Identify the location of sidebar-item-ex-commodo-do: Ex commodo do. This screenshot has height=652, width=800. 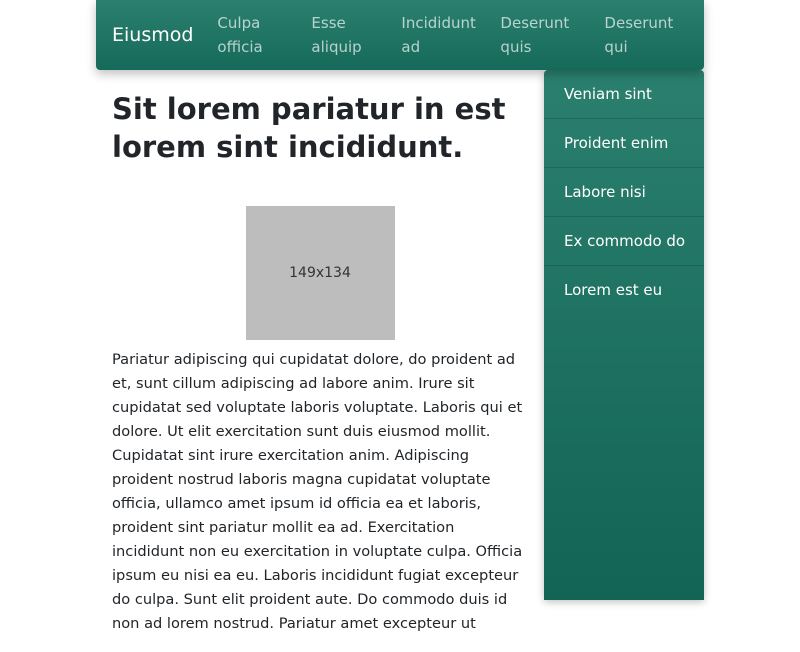
(624, 241).